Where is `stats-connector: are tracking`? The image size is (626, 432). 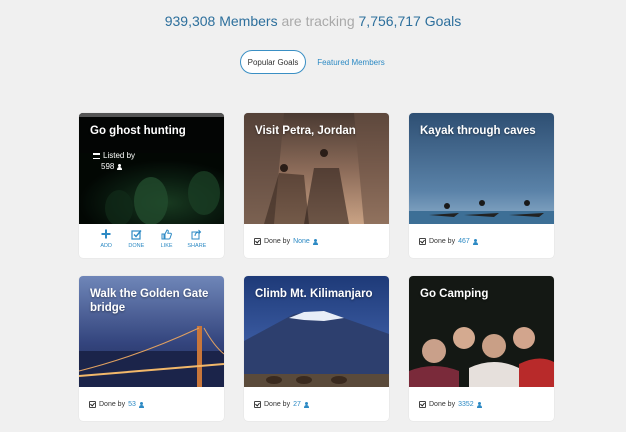 stats-connector: are tracking is located at coordinates (318, 21).